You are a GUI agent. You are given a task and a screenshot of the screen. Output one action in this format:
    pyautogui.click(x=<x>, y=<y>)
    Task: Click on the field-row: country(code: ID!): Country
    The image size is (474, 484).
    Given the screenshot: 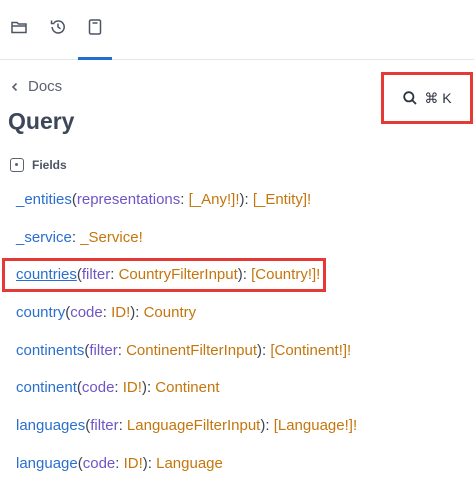 What is the action you would take?
    pyautogui.click(x=106, y=312)
    